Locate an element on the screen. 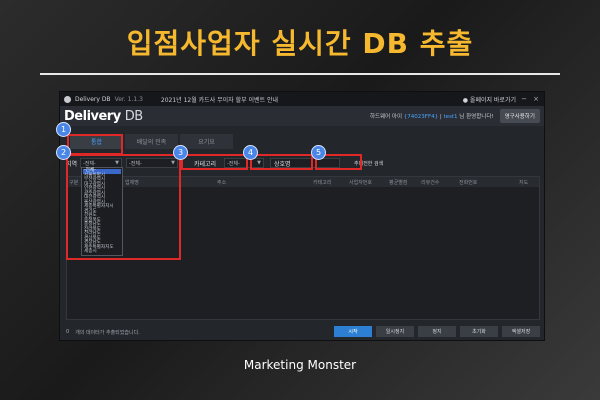 The height and width of the screenshot is (400, 600). headline: 입점사업자 실시간 DB 추출 is located at coordinates (300, 43).